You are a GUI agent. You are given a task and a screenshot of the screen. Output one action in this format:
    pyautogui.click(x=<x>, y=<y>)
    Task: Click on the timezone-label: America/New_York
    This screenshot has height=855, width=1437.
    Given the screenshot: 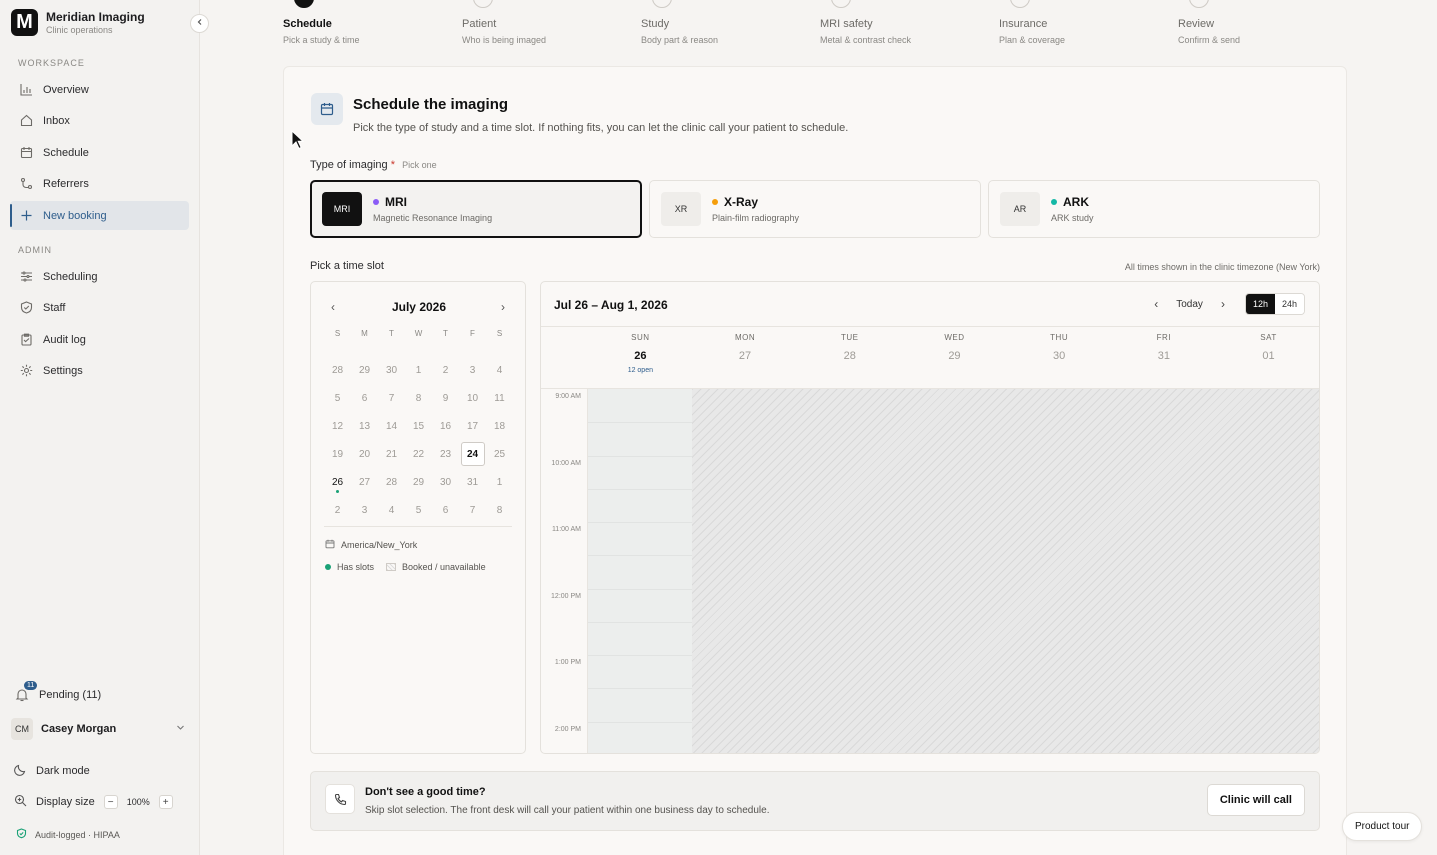 What is the action you would take?
    pyautogui.click(x=379, y=545)
    